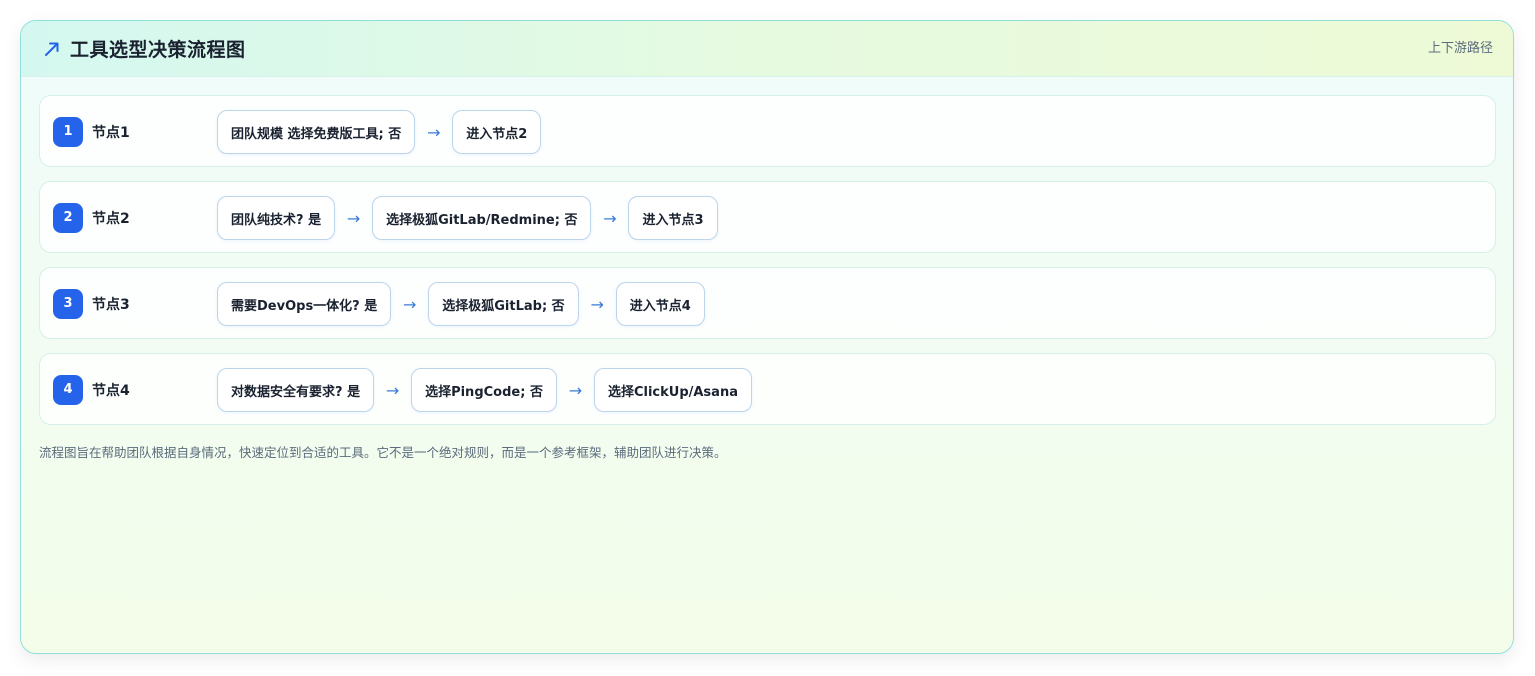 The width and height of the screenshot is (1535, 676). What do you see at coordinates (68, 390) in the screenshot?
I see `step-number-badge: 4` at bounding box center [68, 390].